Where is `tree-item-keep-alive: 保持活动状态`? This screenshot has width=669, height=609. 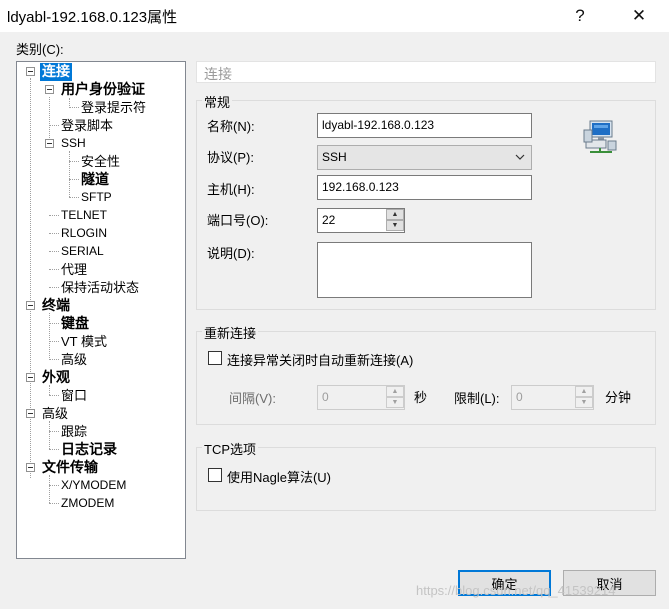
tree-item-keep-alive: 保持活动状态 is located at coordinates (100, 288).